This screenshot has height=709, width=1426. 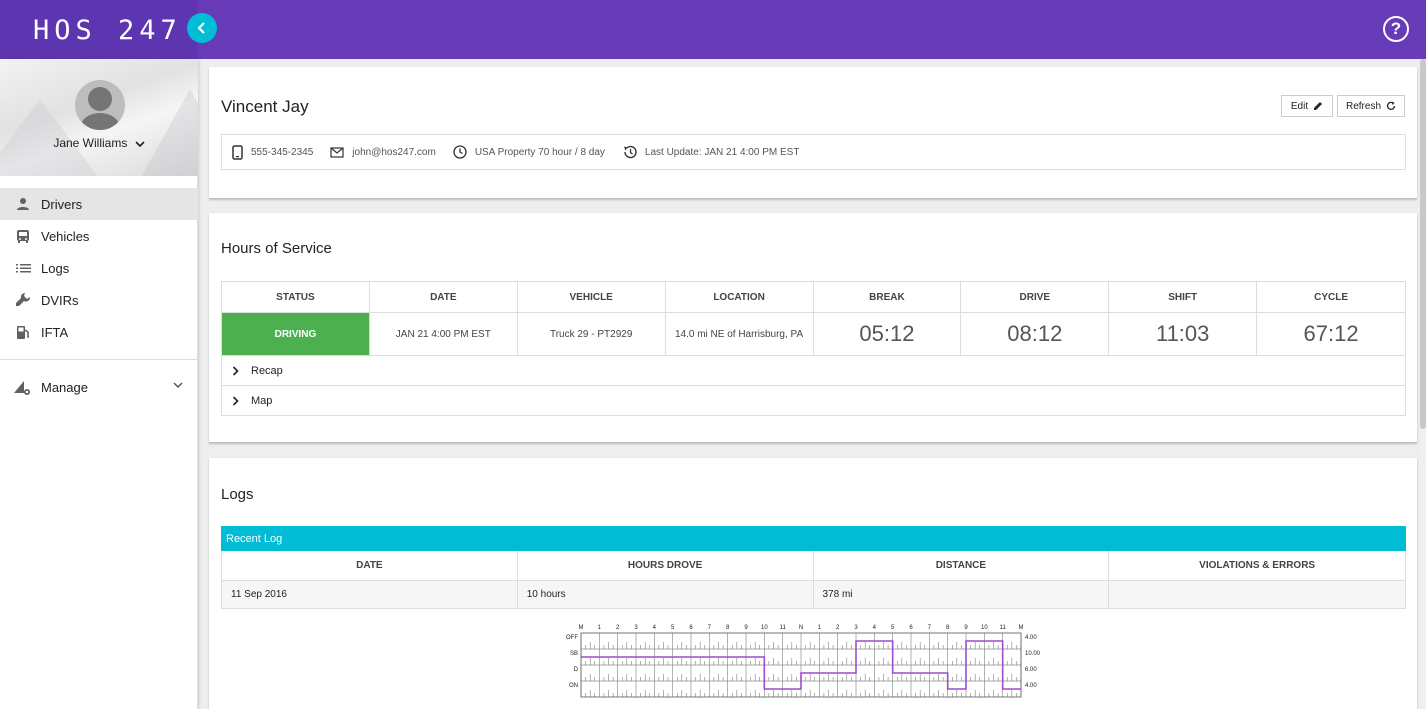 I want to click on edit-button: Edit, so click(x=1307, y=106).